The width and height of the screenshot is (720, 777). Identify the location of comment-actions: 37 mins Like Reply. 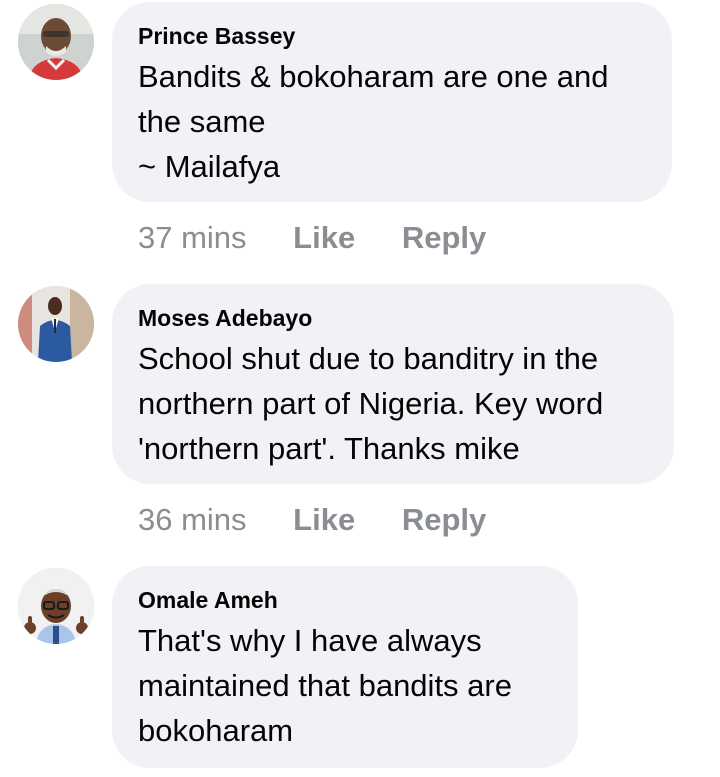
(331, 238).